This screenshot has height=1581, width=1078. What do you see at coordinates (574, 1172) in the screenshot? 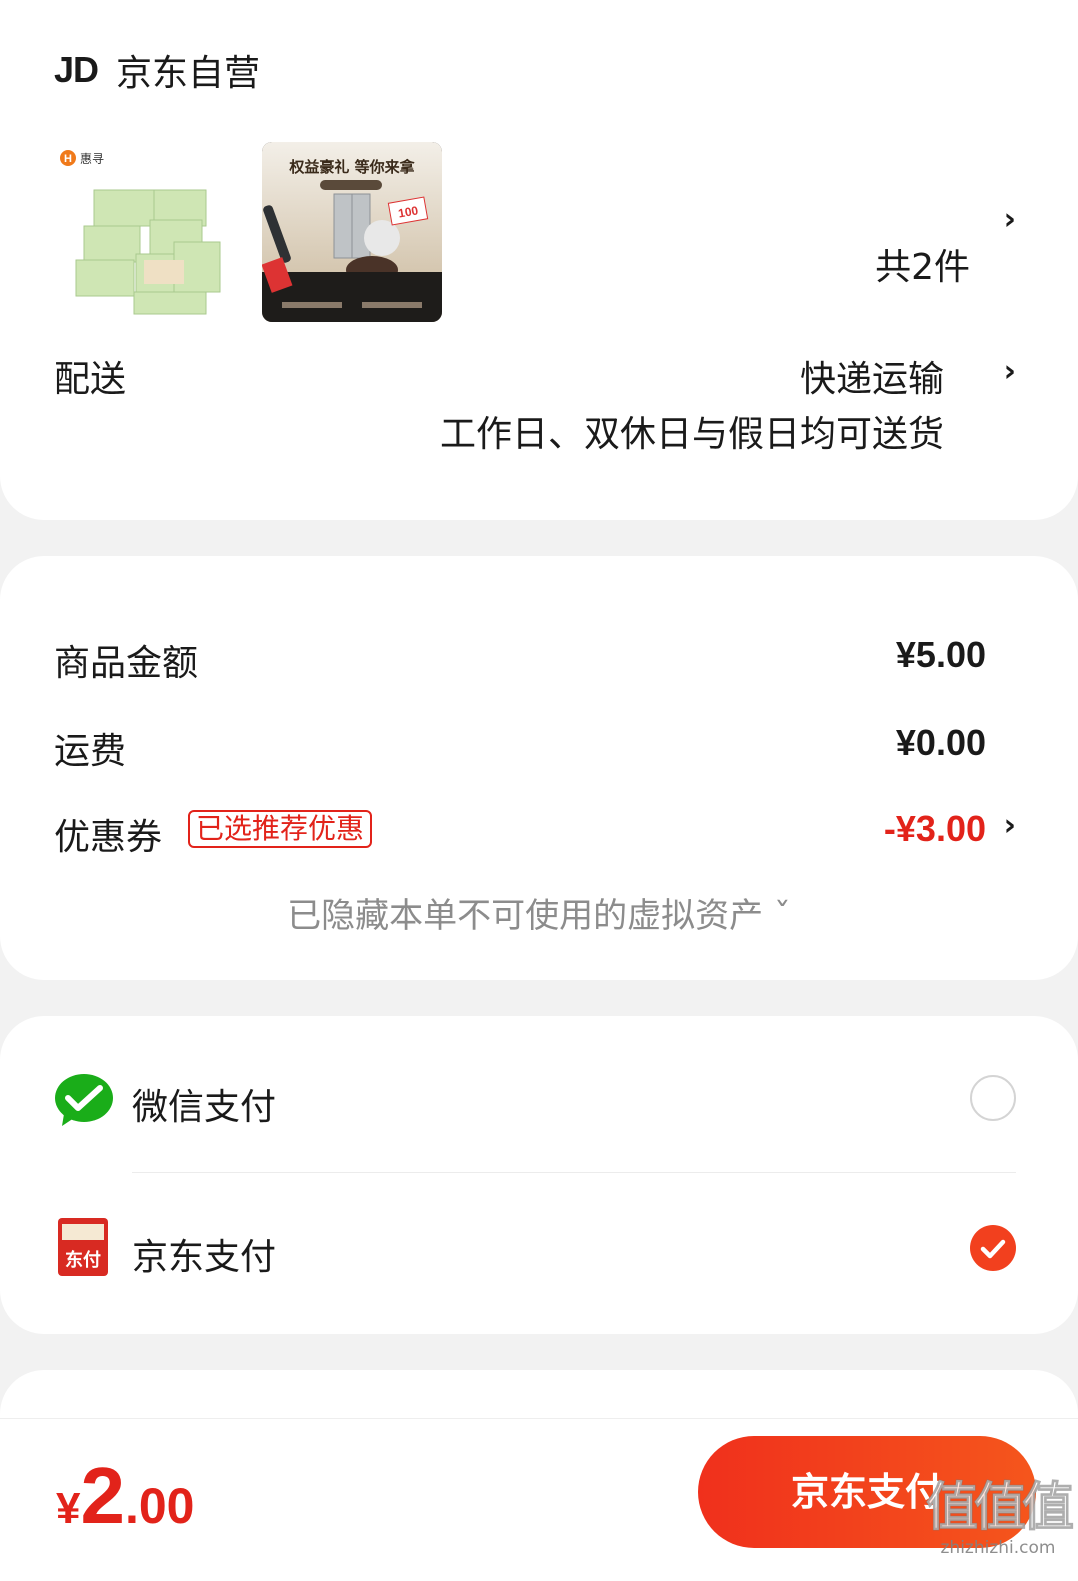
I see `payment-divider` at bounding box center [574, 1172].